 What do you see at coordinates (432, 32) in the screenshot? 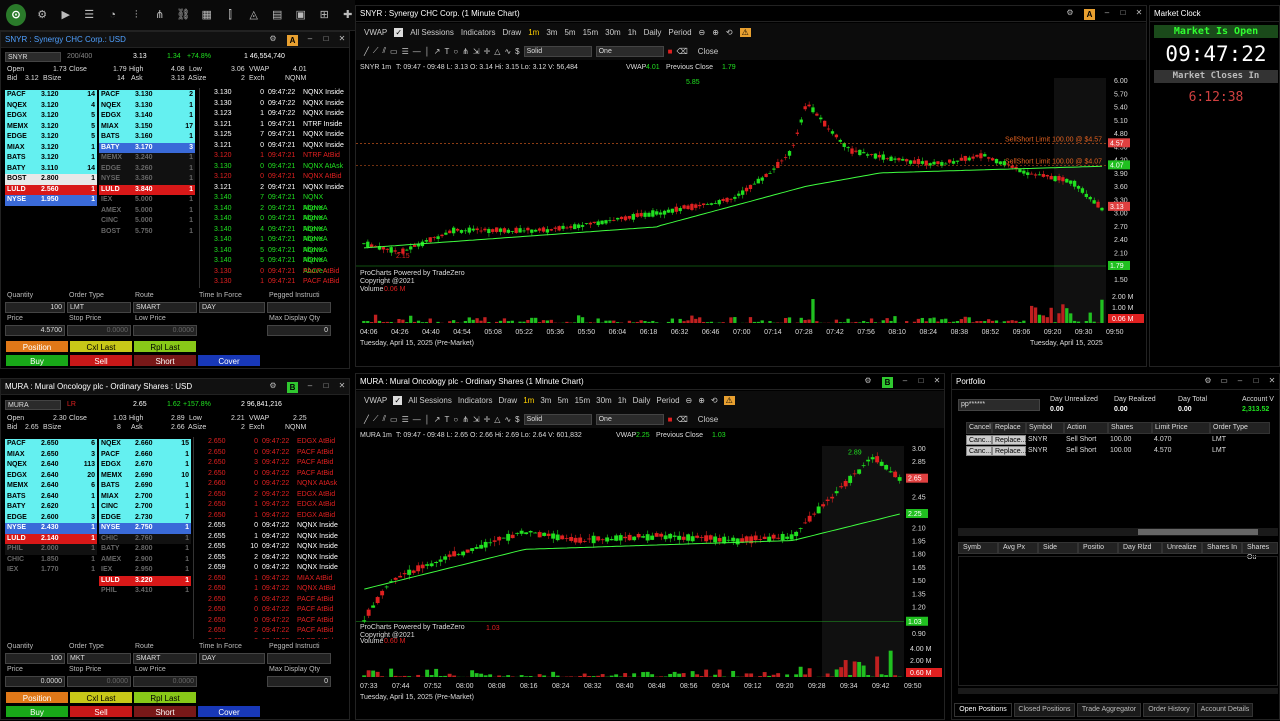
I see `all-sessions-toggle: All Sessions` at bounding box center [432, 32].